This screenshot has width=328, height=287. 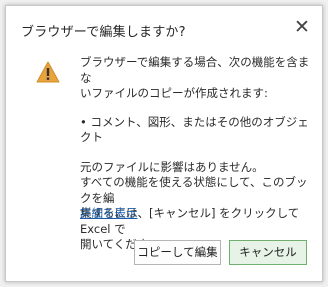 I want to click on show-details-link: 詳細を表示, so click(x=109, y=213).